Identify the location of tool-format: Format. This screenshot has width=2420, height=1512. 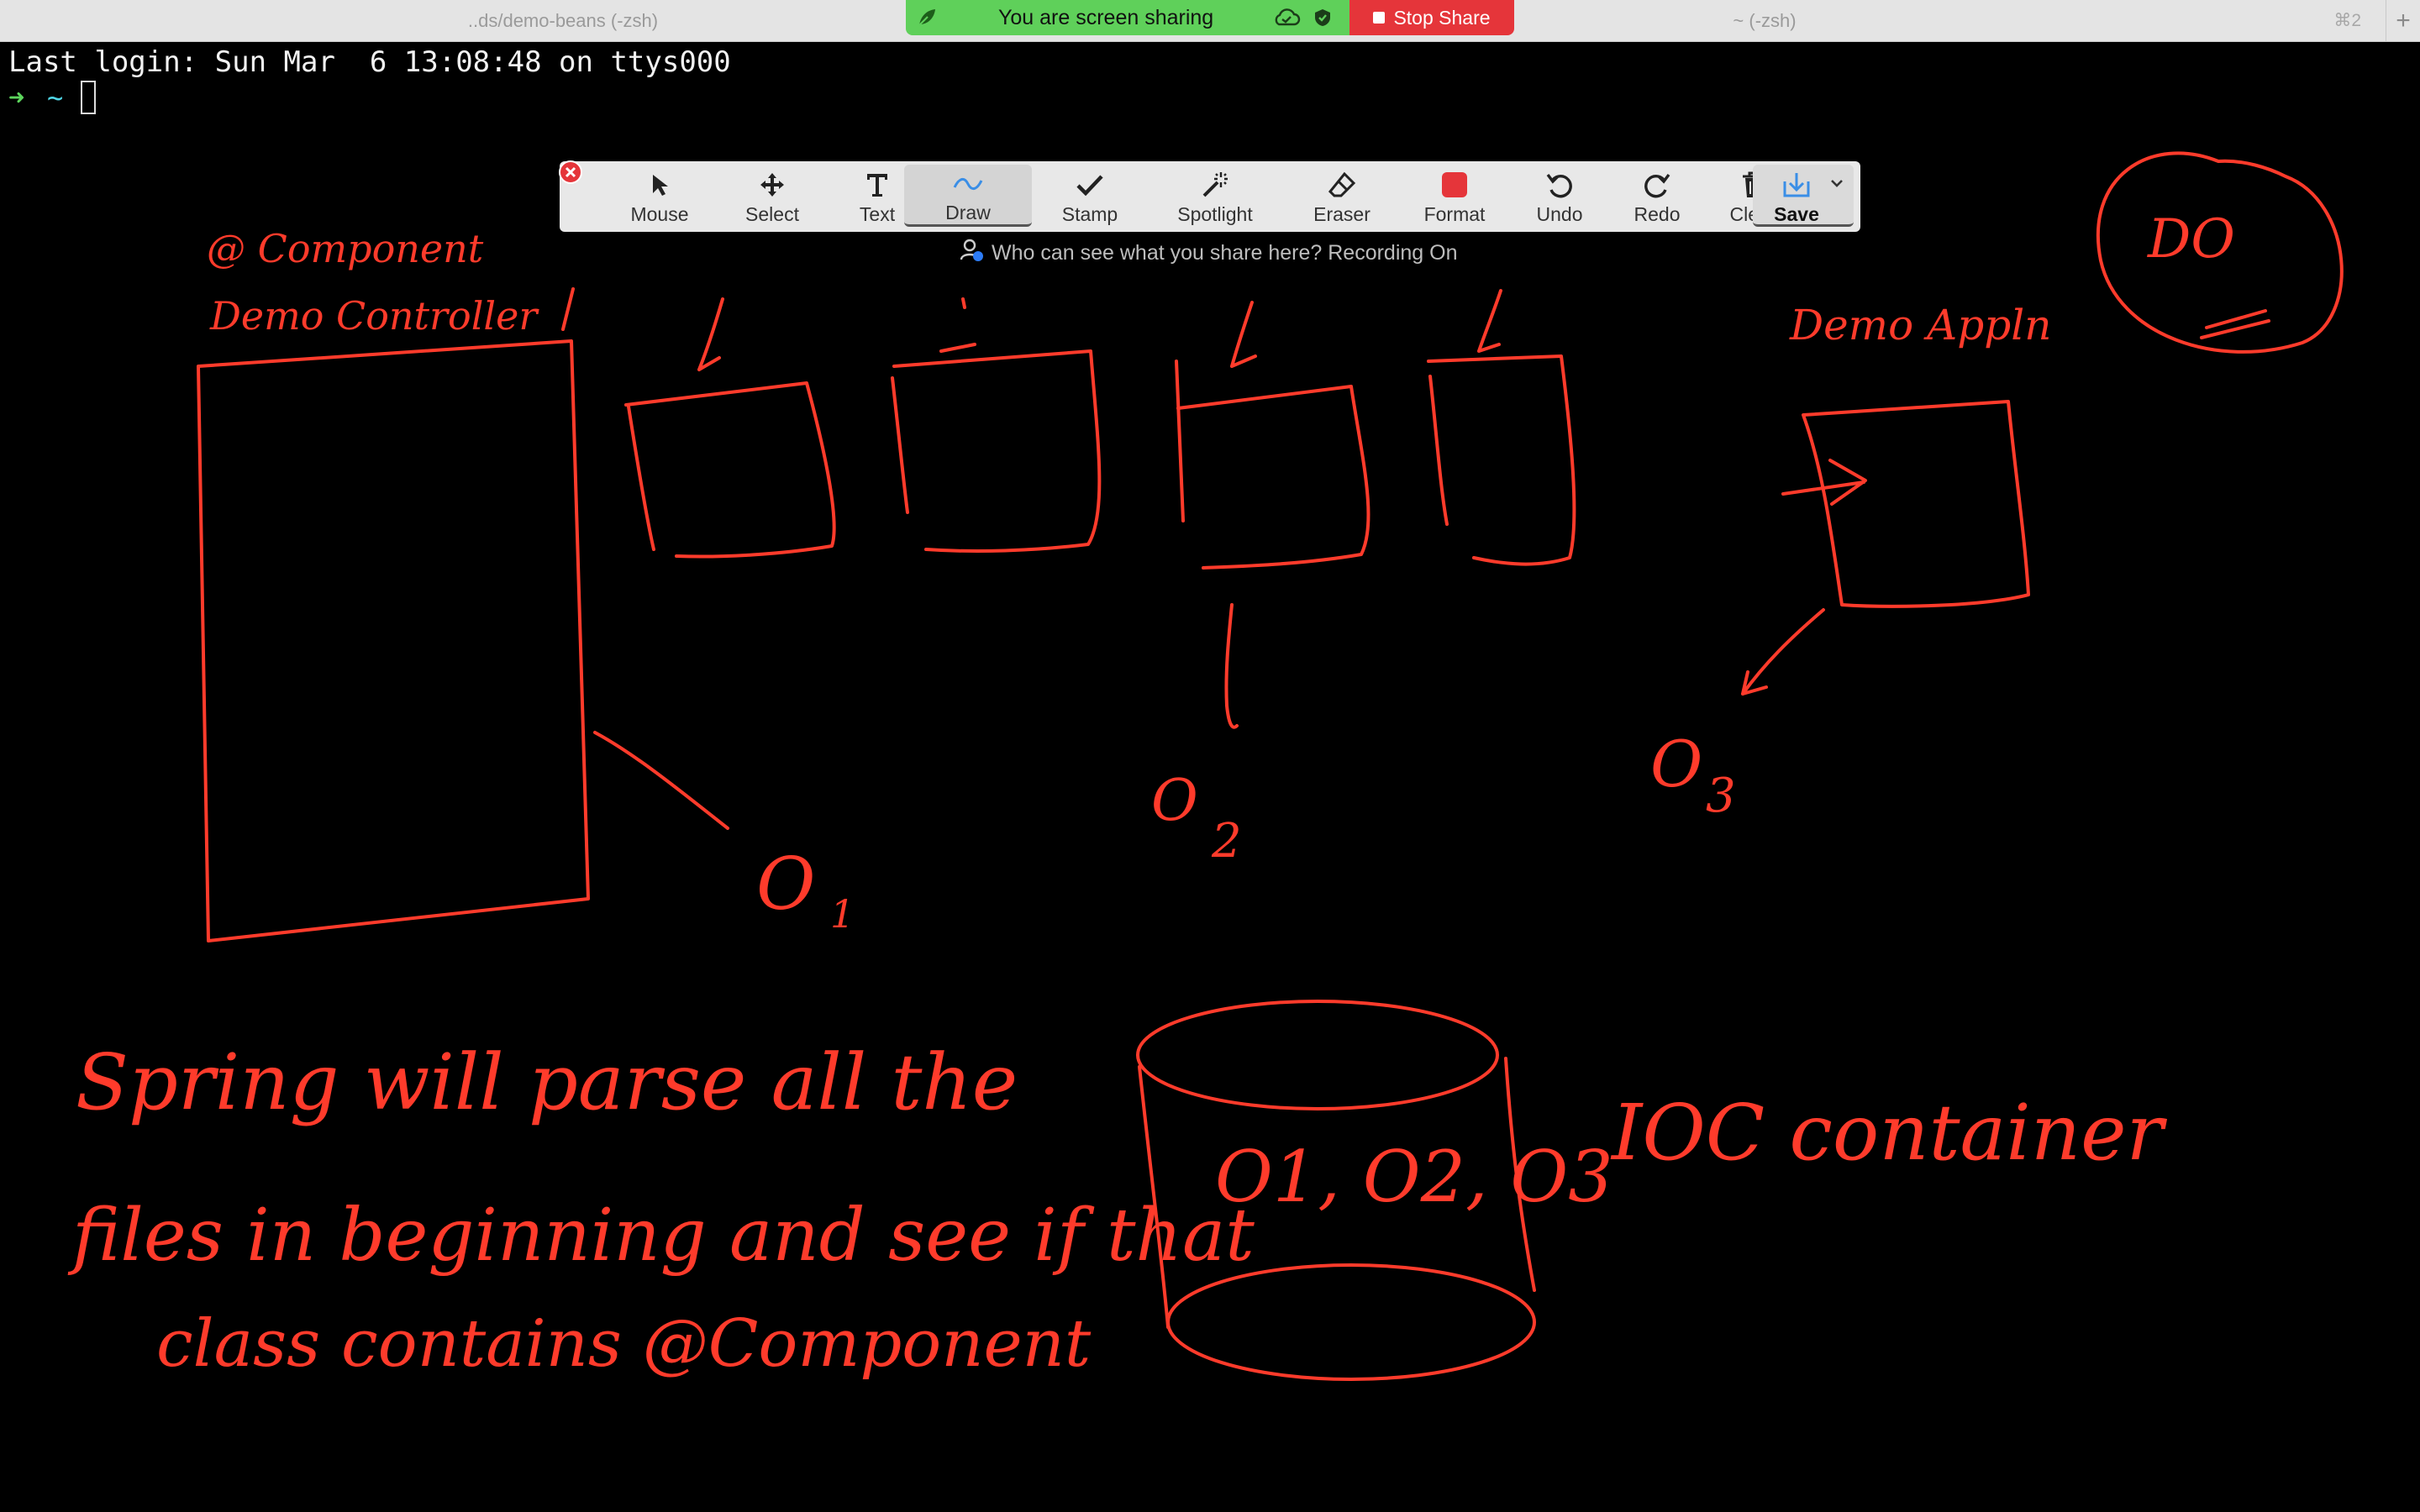
(1454, 196).